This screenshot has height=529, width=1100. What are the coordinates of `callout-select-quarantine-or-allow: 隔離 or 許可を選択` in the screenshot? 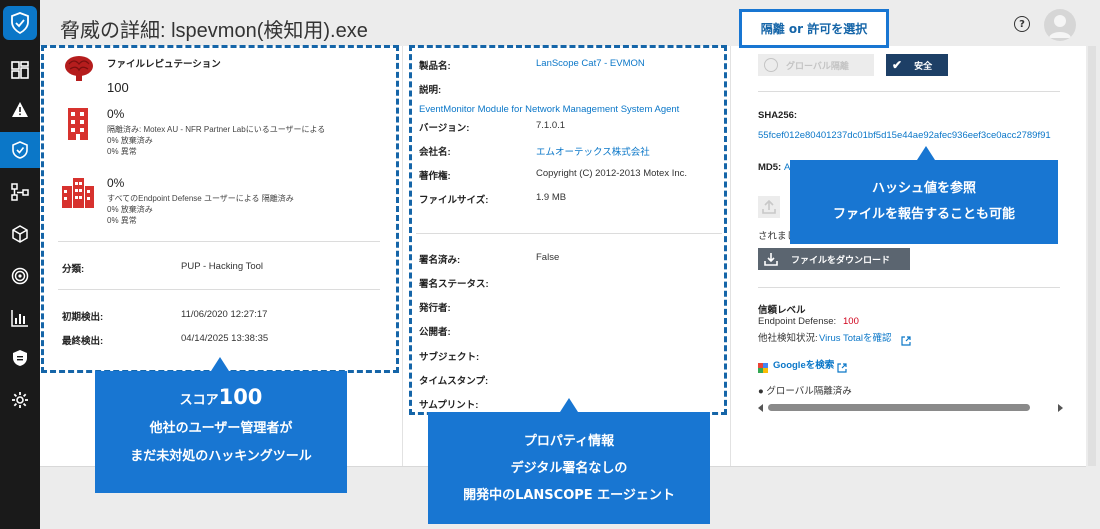 It's located at (814, 28).